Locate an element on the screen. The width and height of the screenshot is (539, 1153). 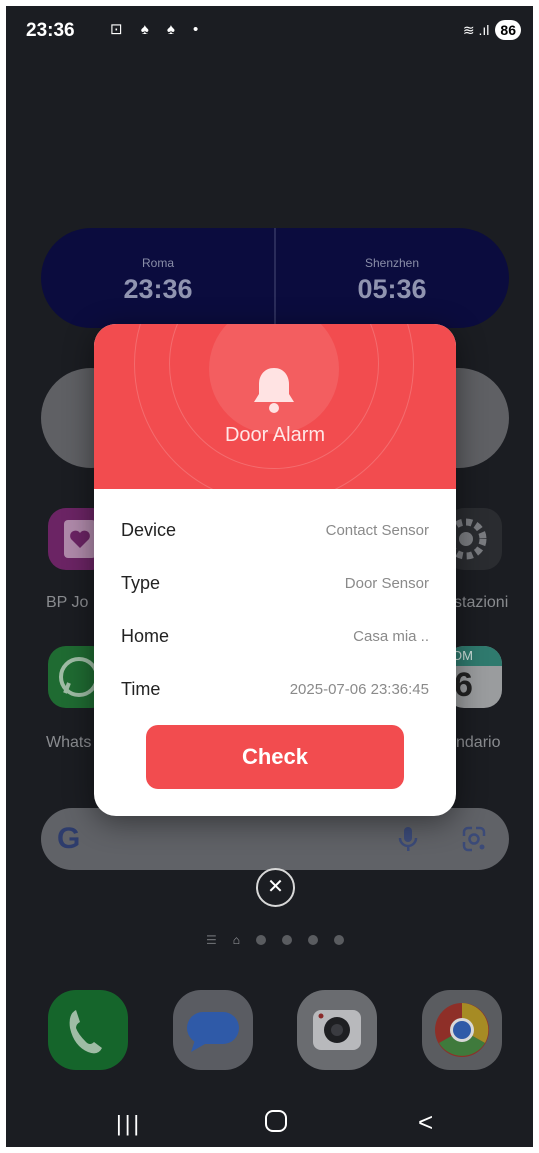
detail-label: Type is located at coordinates (141, 583).